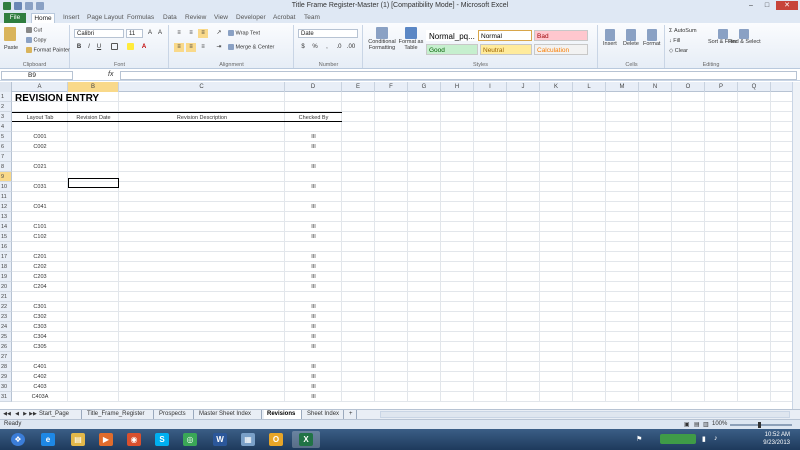  I want to click on paste-button, so click(10, 34).